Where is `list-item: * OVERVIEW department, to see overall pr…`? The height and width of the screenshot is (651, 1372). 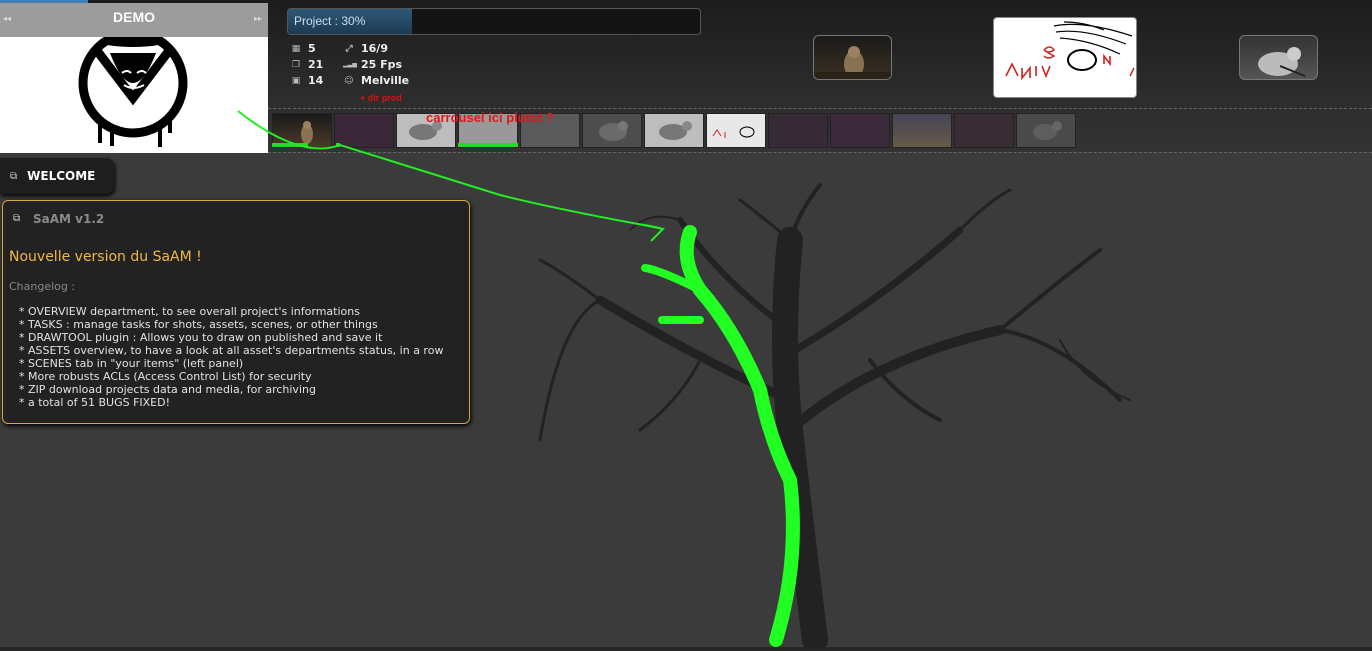 list-item: * OVERVIEW department, to see overall pr… is located at coordinates (189, 311).